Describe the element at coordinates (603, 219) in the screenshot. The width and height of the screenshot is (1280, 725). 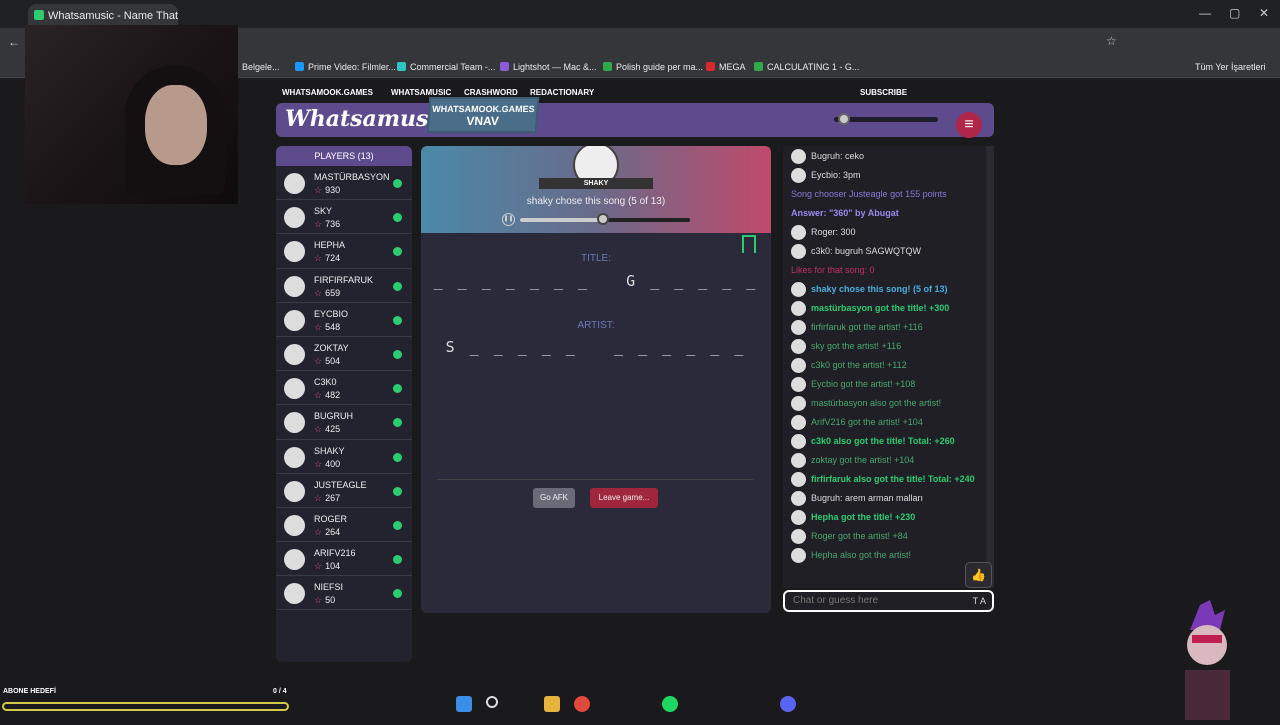
I see `song-progress-knob` at that location.